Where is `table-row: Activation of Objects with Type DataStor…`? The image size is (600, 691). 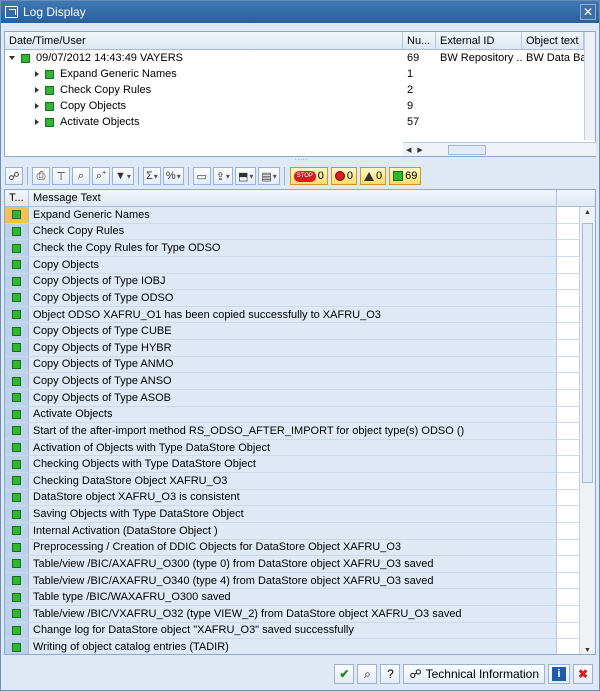 table-row: Activation of Objects with Type DataStor… is located at coordinates (300, 448).